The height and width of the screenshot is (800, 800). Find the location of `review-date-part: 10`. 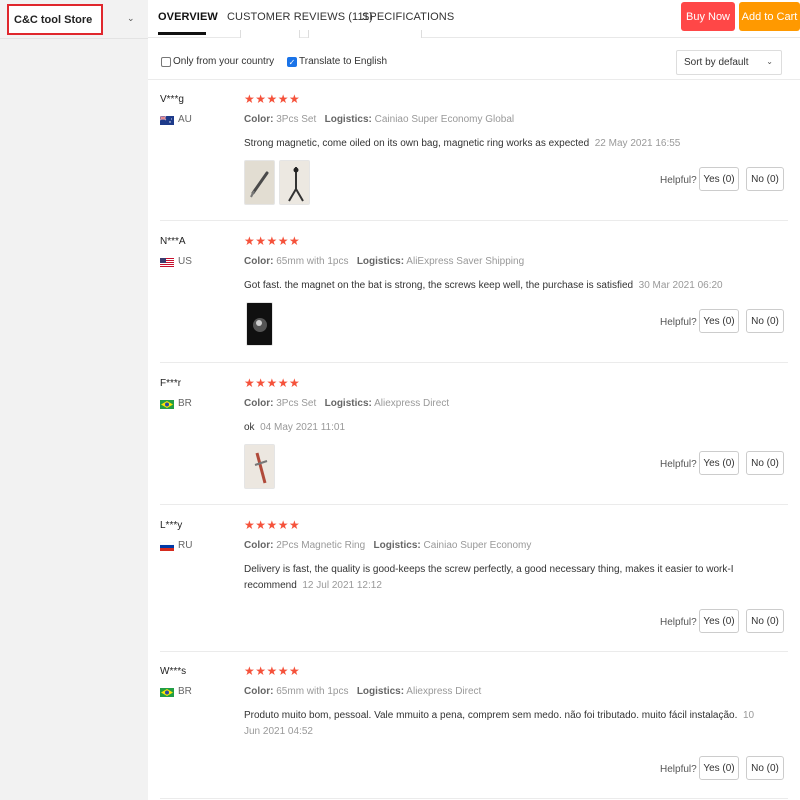

review-date-part: 10 is located at coordinates (748, 715).